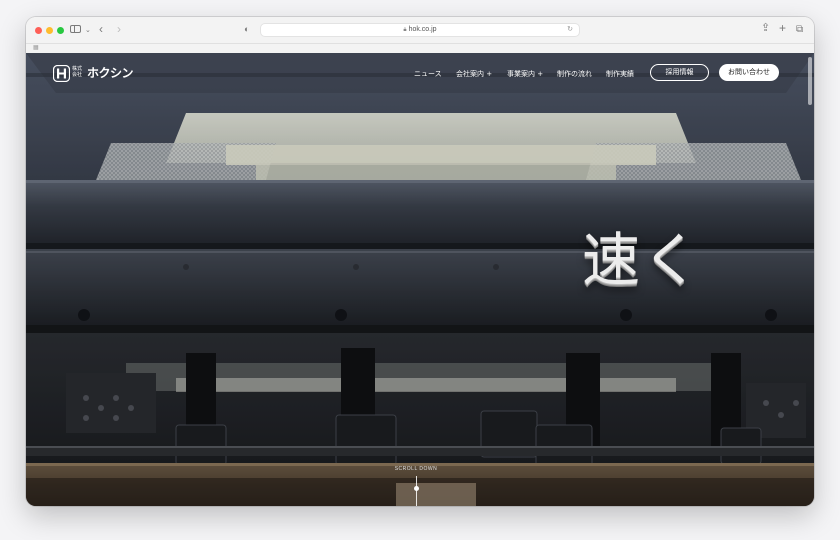  What do you see at coordinates (765, 28) in the screenshot?
I see `share-icon: ⇪` at bounding box center [765, 28].